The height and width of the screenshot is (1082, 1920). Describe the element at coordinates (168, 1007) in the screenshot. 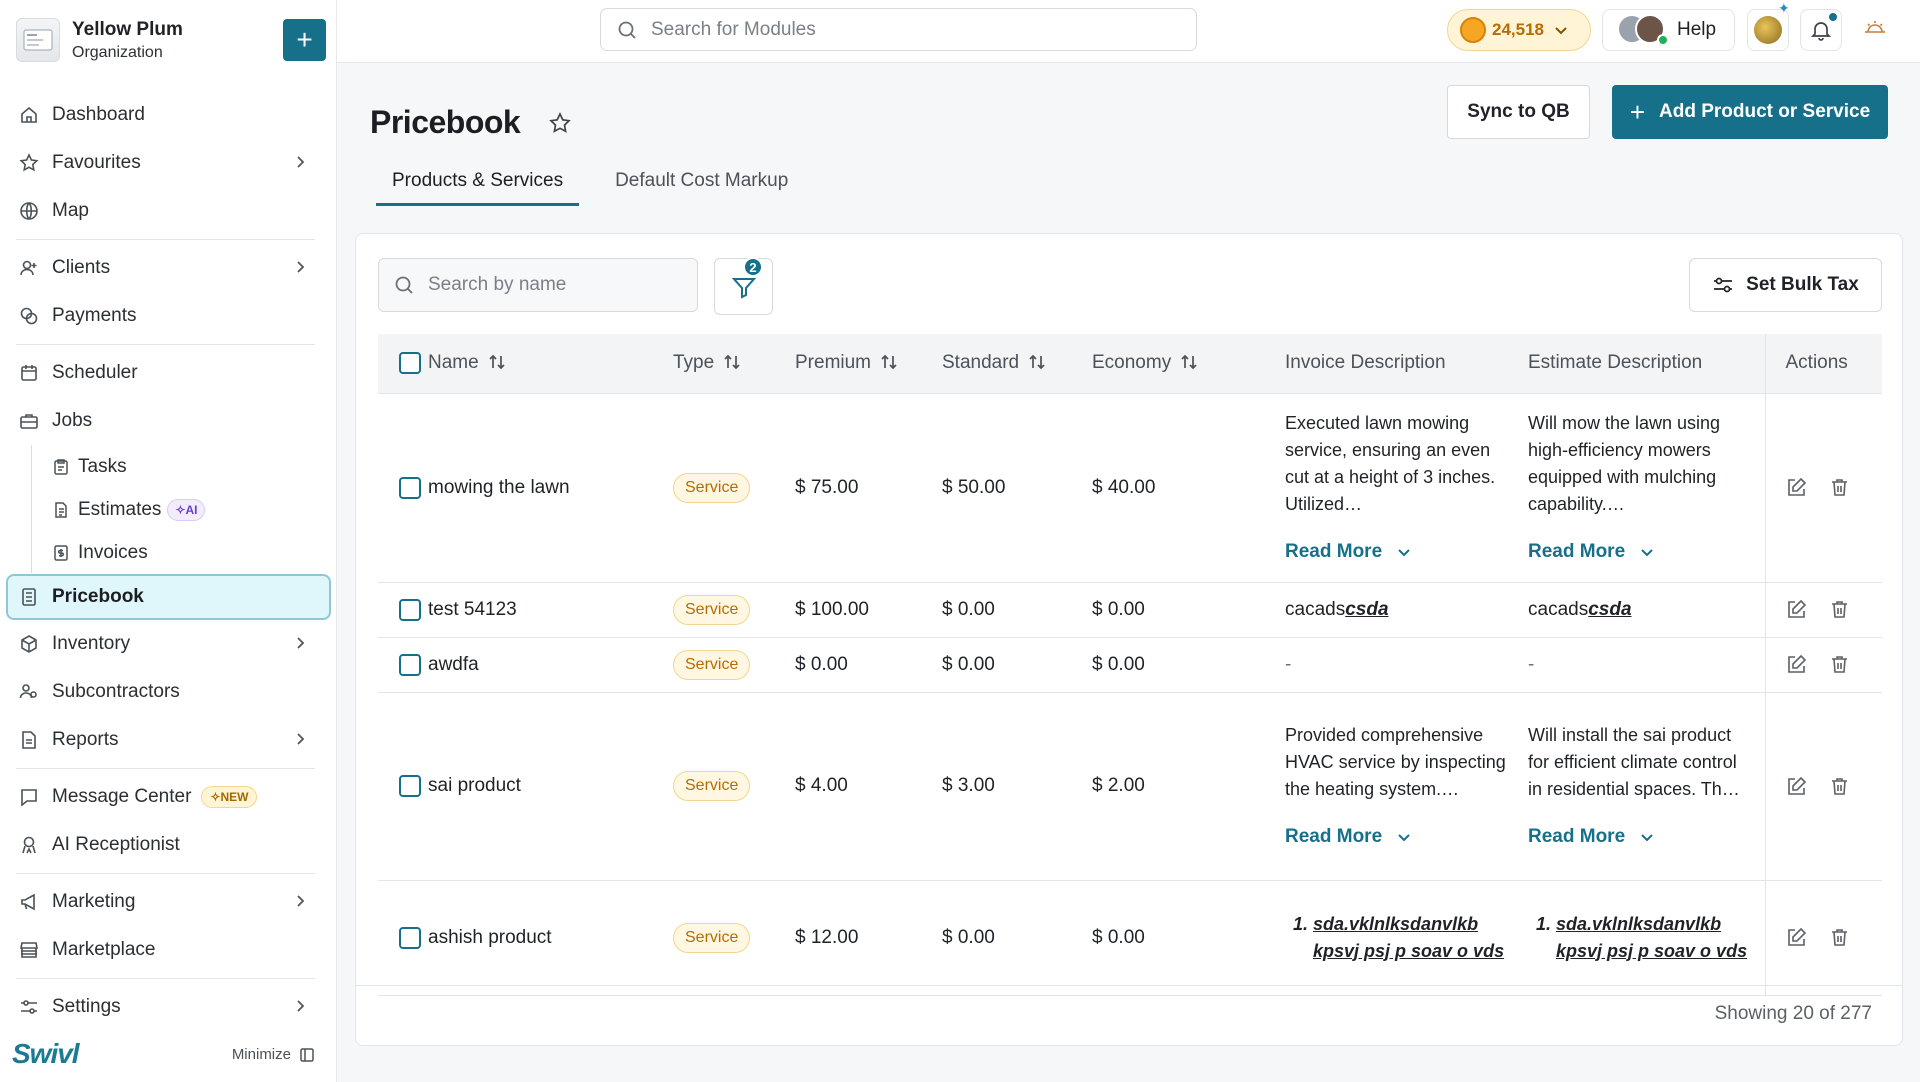

I see `sidebar-item-settings: Settings` at that location.